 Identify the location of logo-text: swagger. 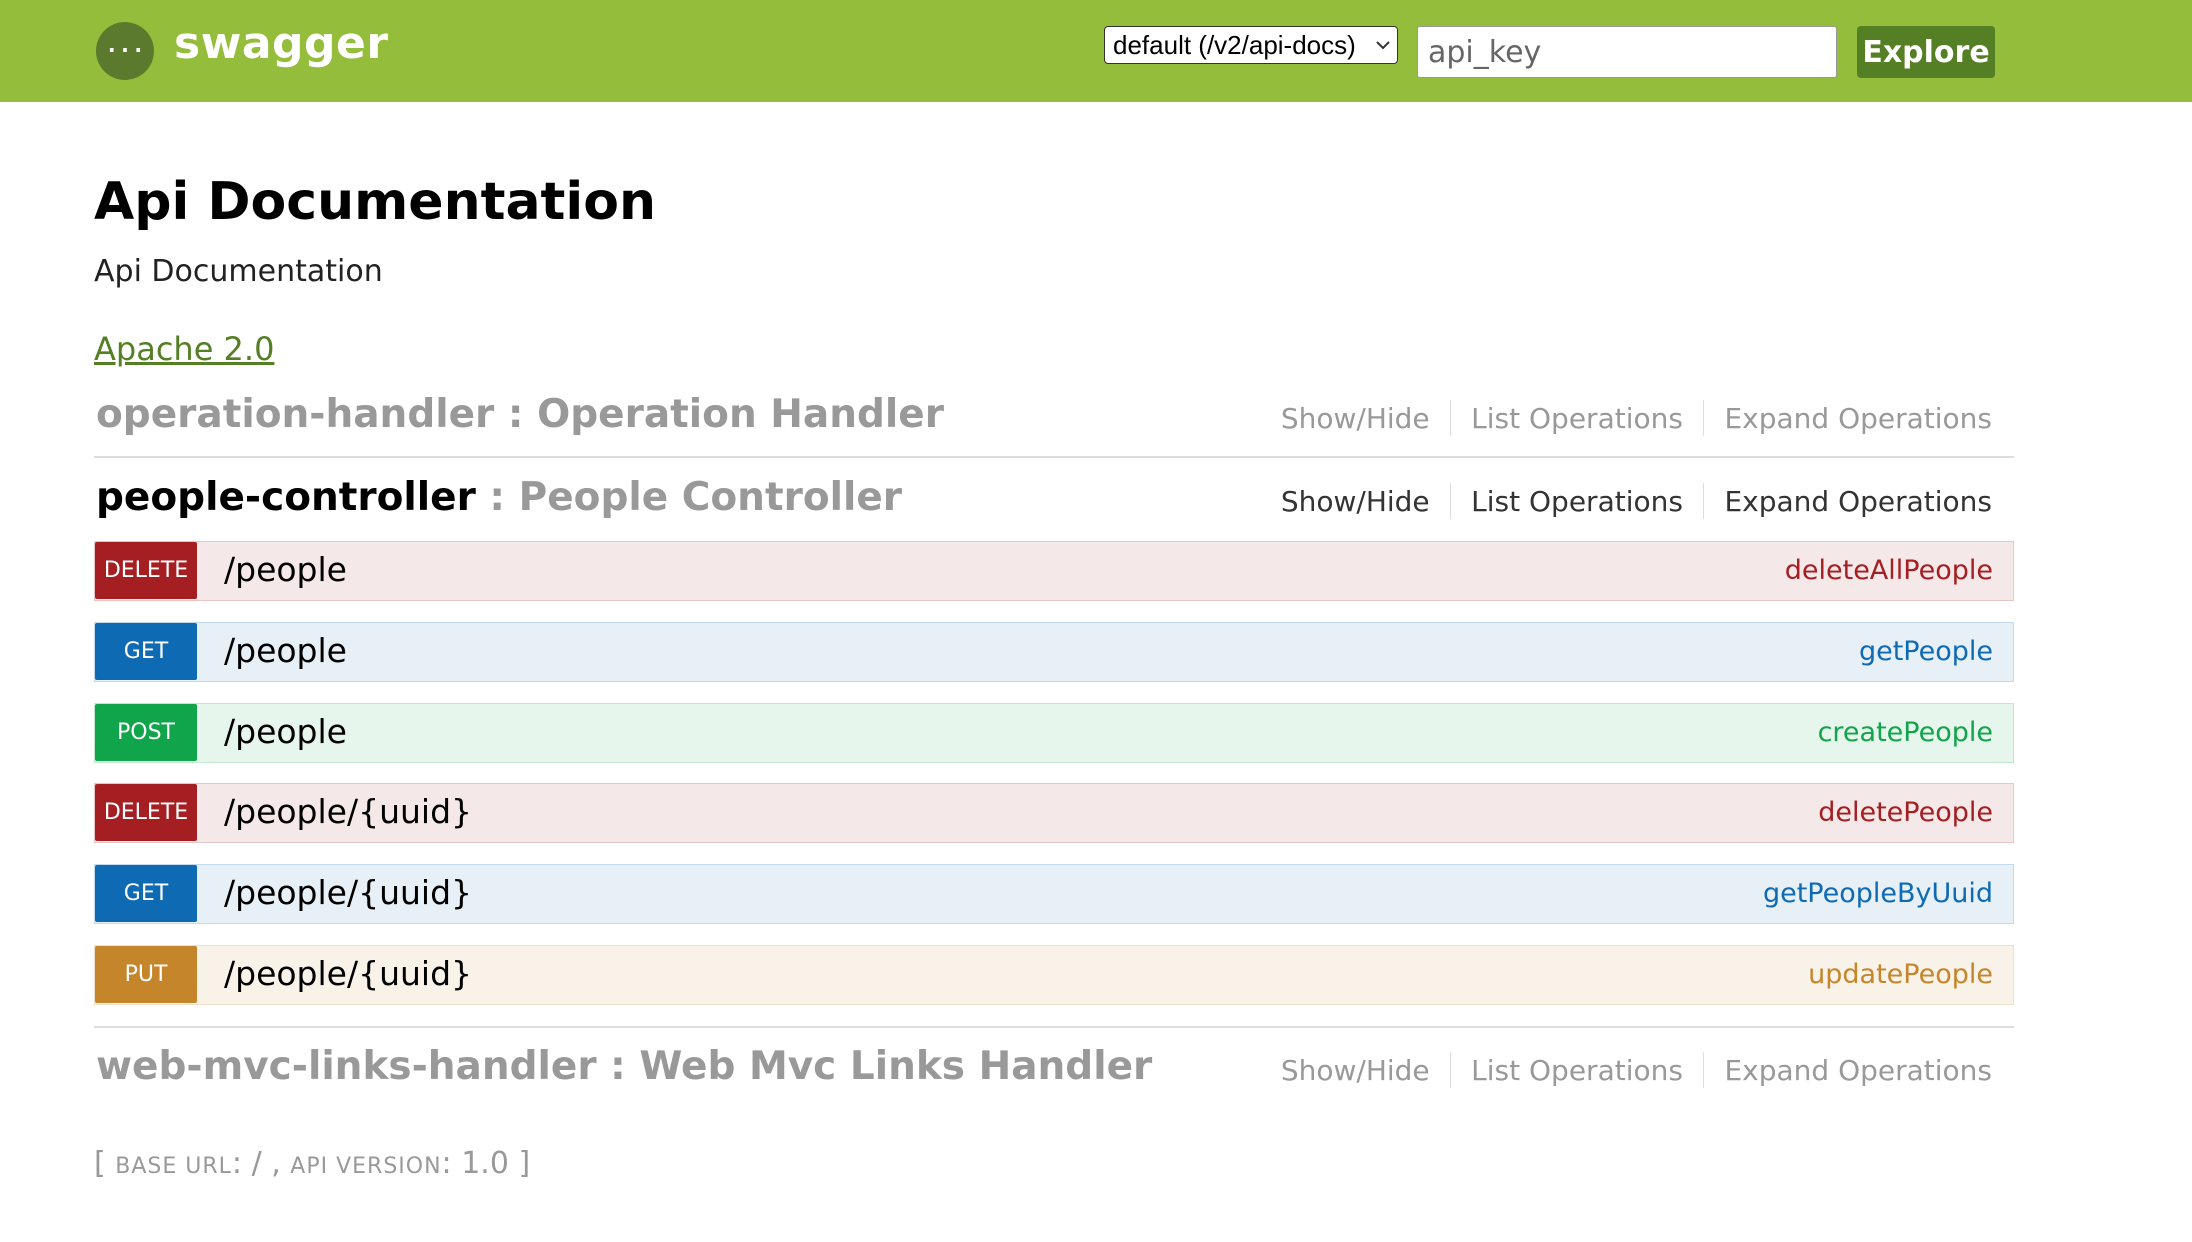
(281, 43).